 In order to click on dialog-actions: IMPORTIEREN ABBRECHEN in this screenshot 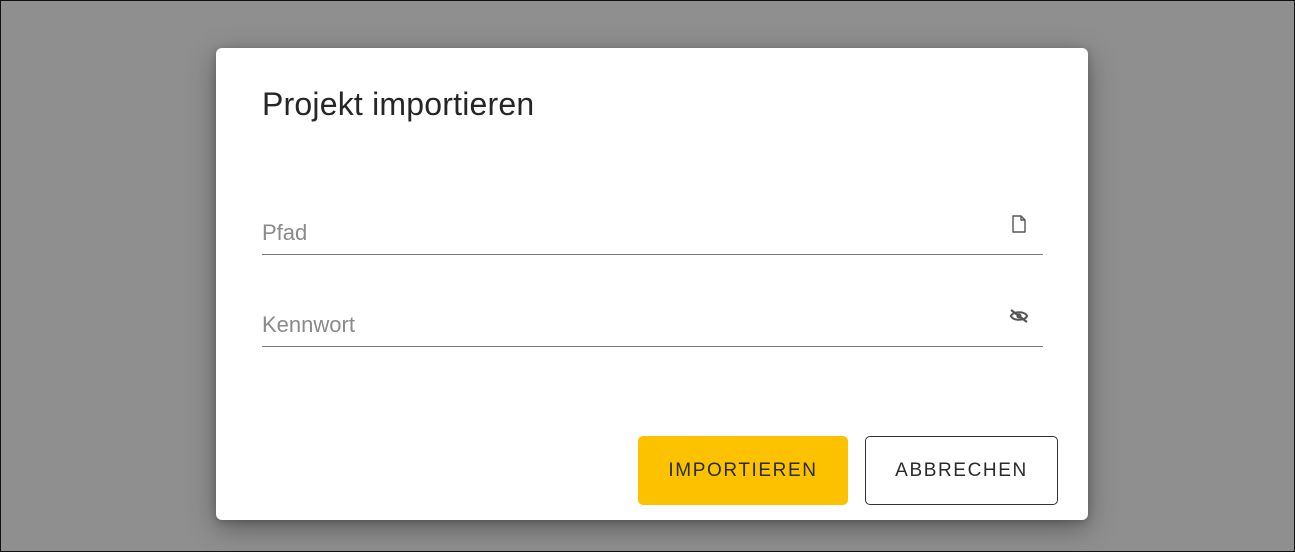, I will do `click(848, 470)`.